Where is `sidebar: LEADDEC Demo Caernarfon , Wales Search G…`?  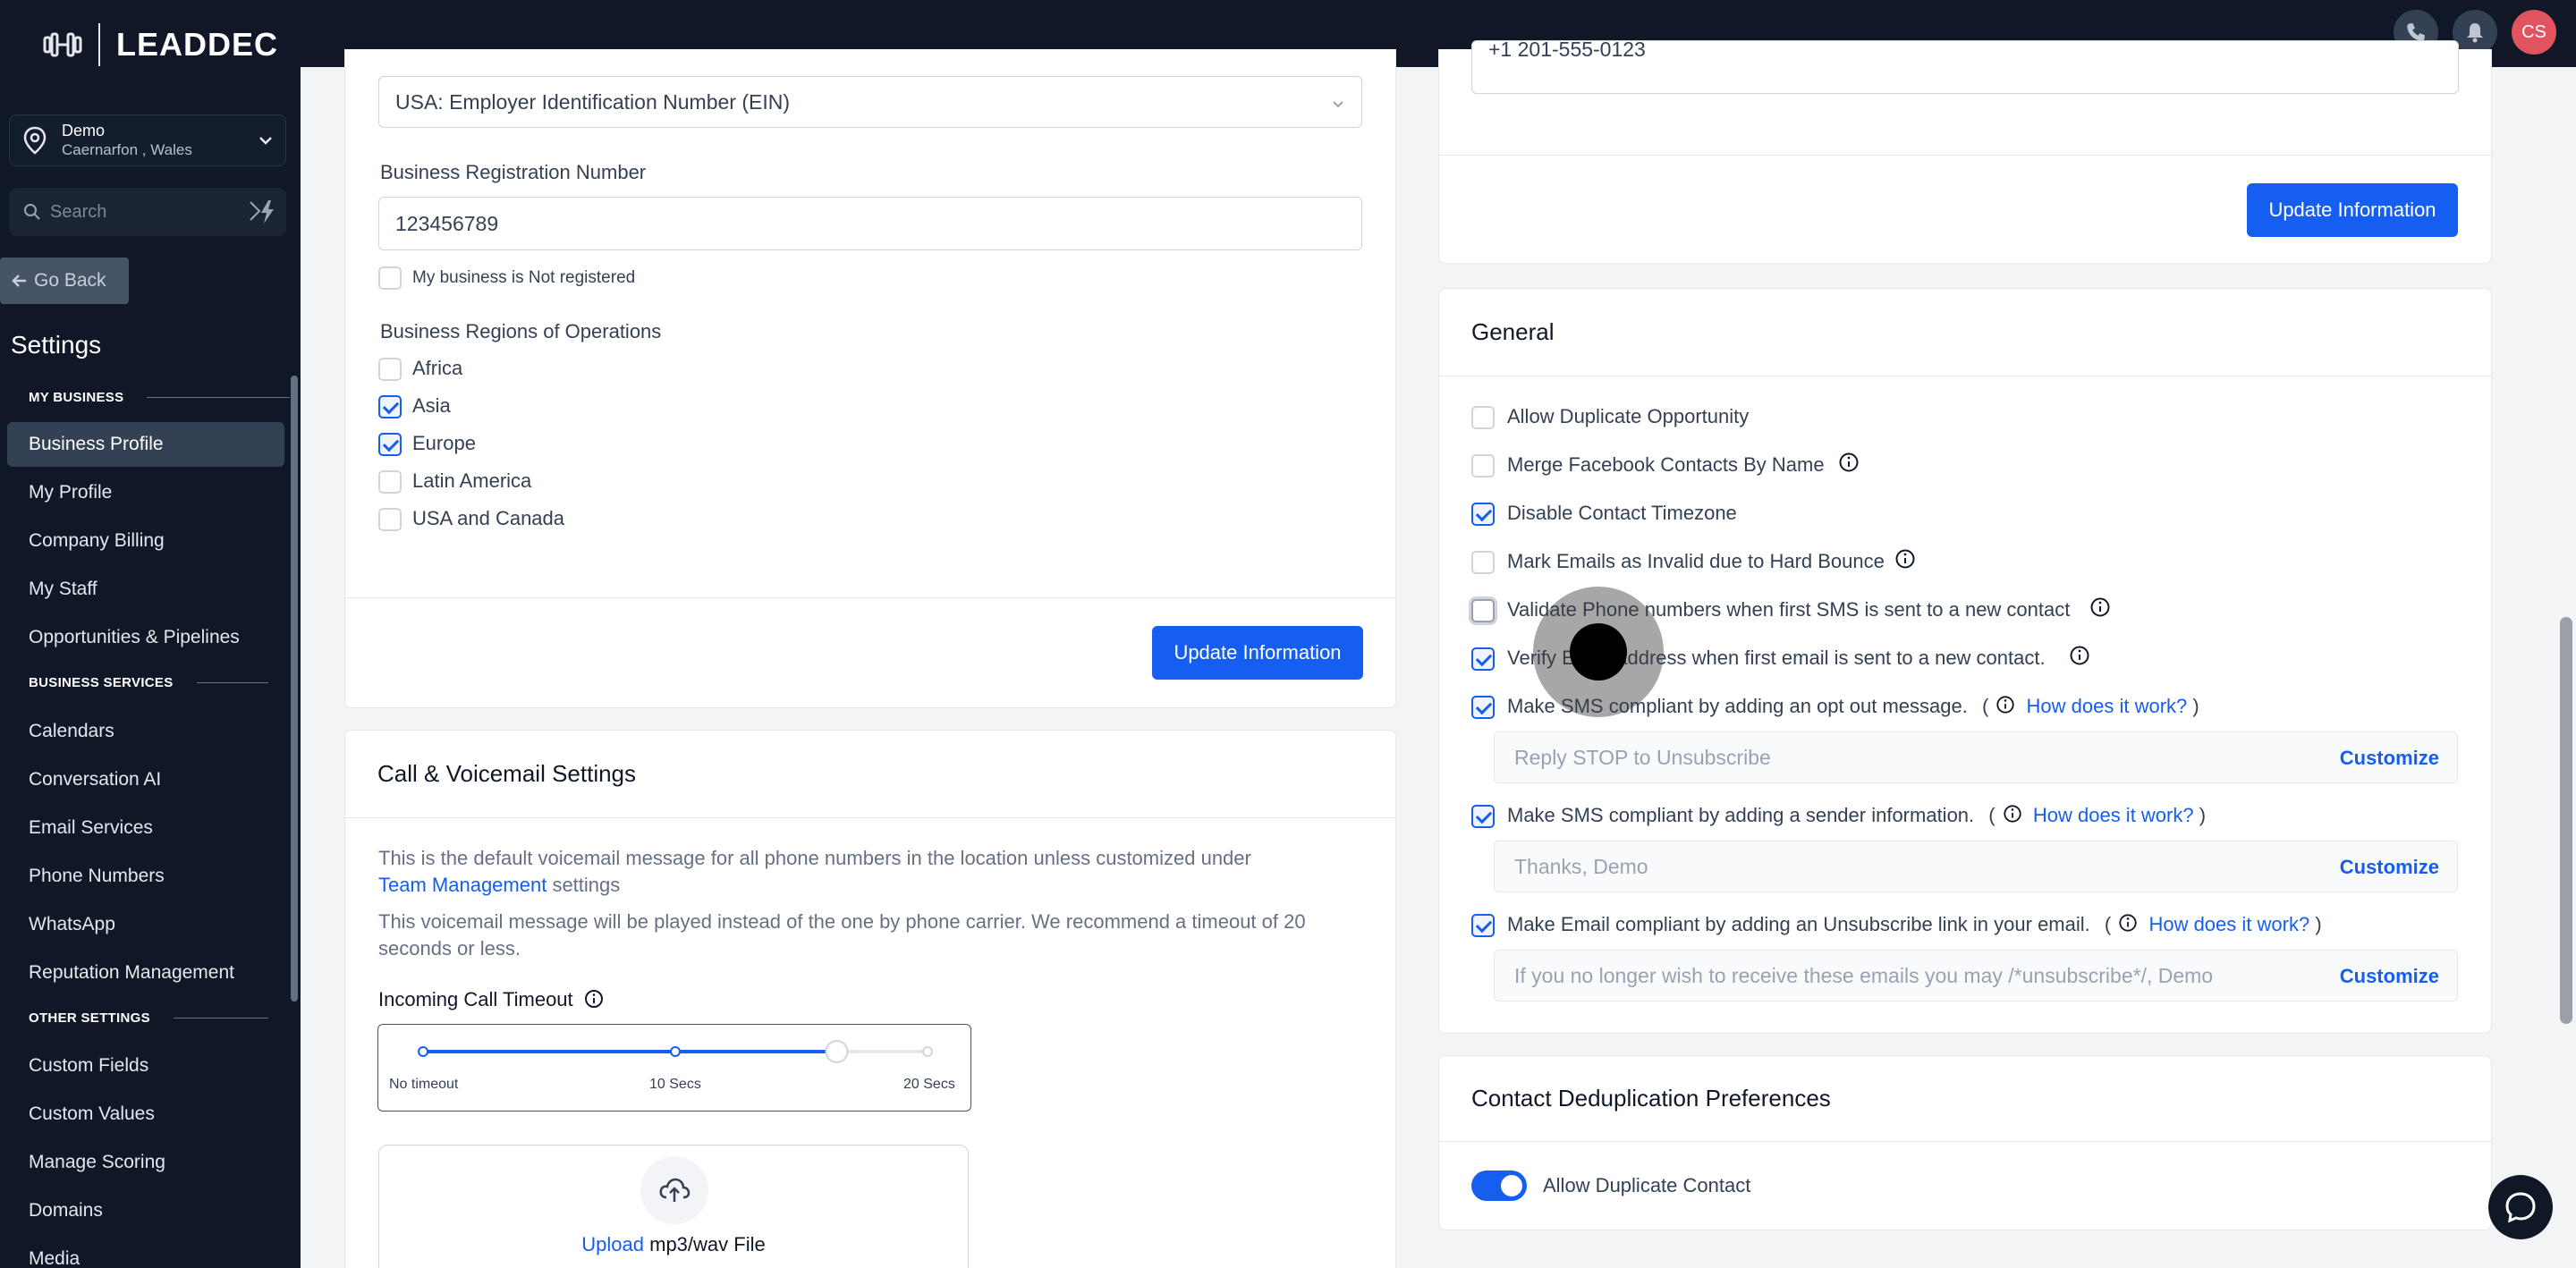 sidebar: LEADDEC Demo Caernarfon , Wales Search G… is located at coordinates (150, 634).